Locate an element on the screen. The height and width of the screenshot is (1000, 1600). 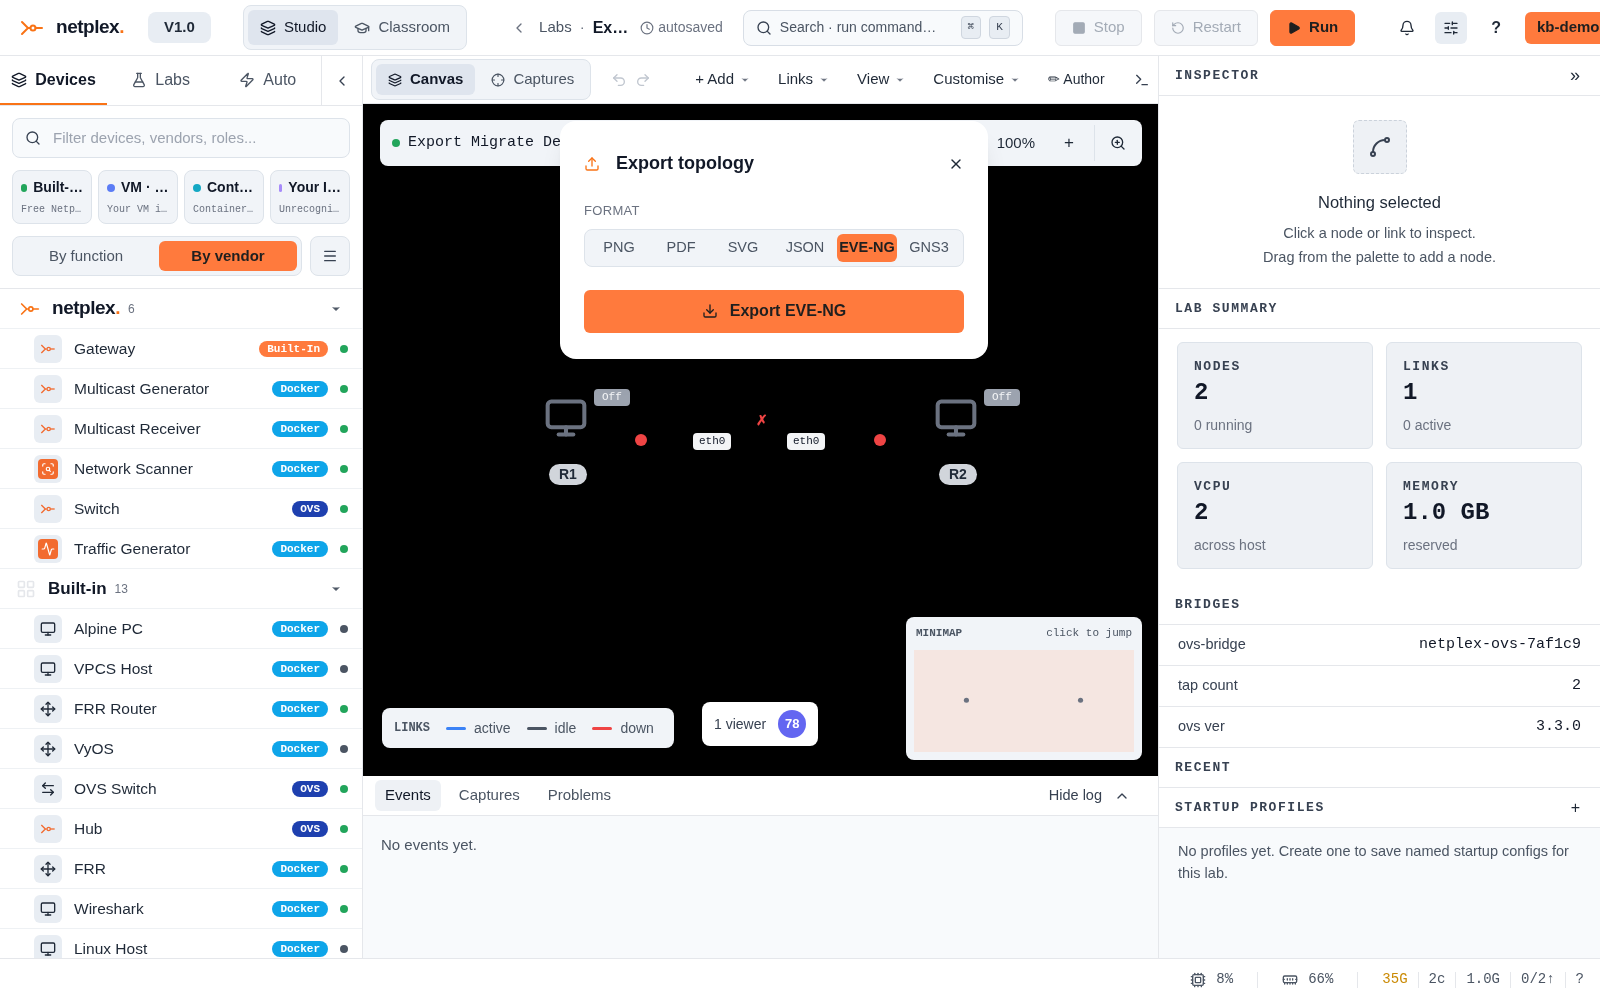
format-option: PNG is located at coordinates (619, 247).